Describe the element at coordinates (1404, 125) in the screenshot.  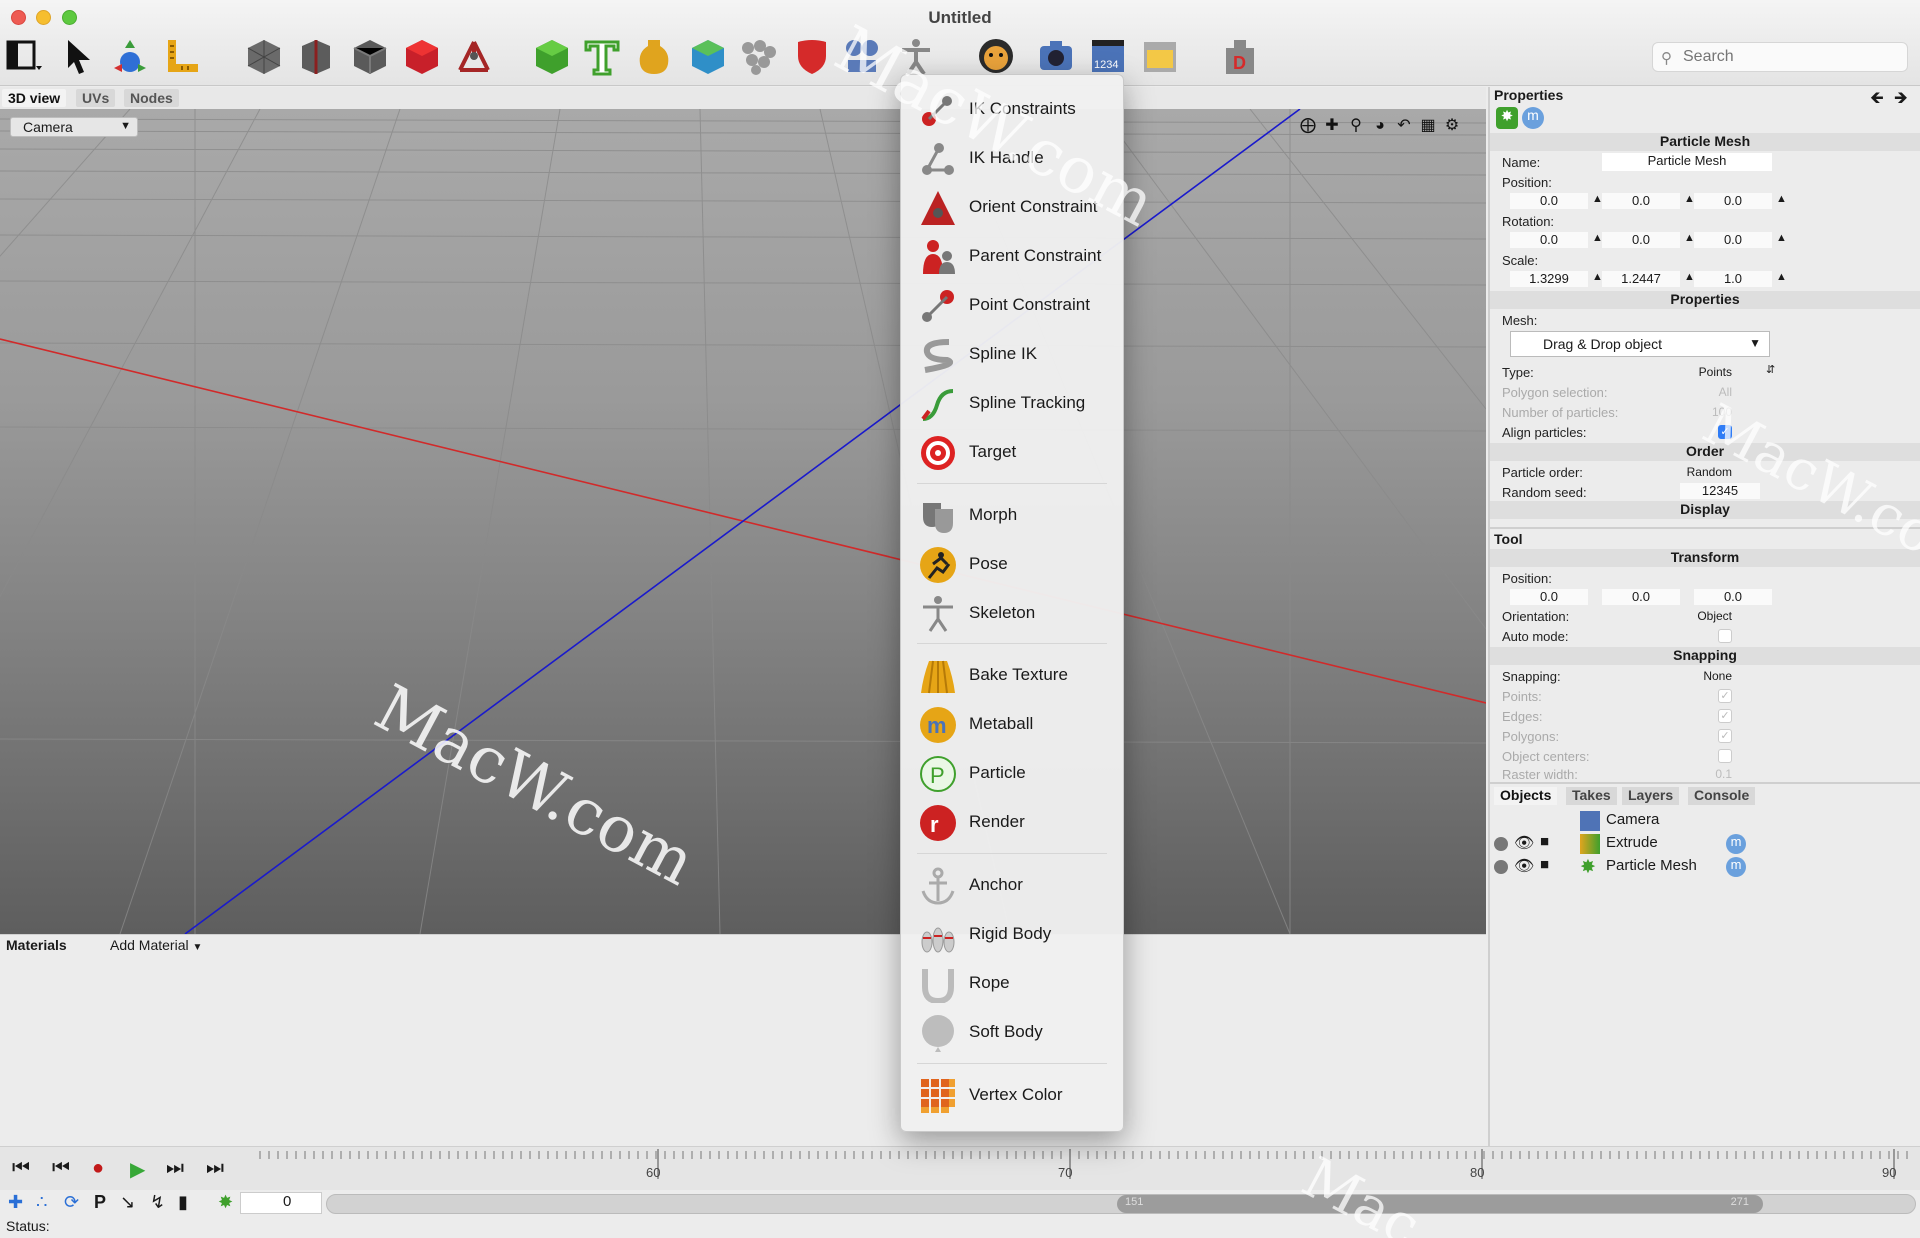
I see `undo-view-icon: ↶` at that location.